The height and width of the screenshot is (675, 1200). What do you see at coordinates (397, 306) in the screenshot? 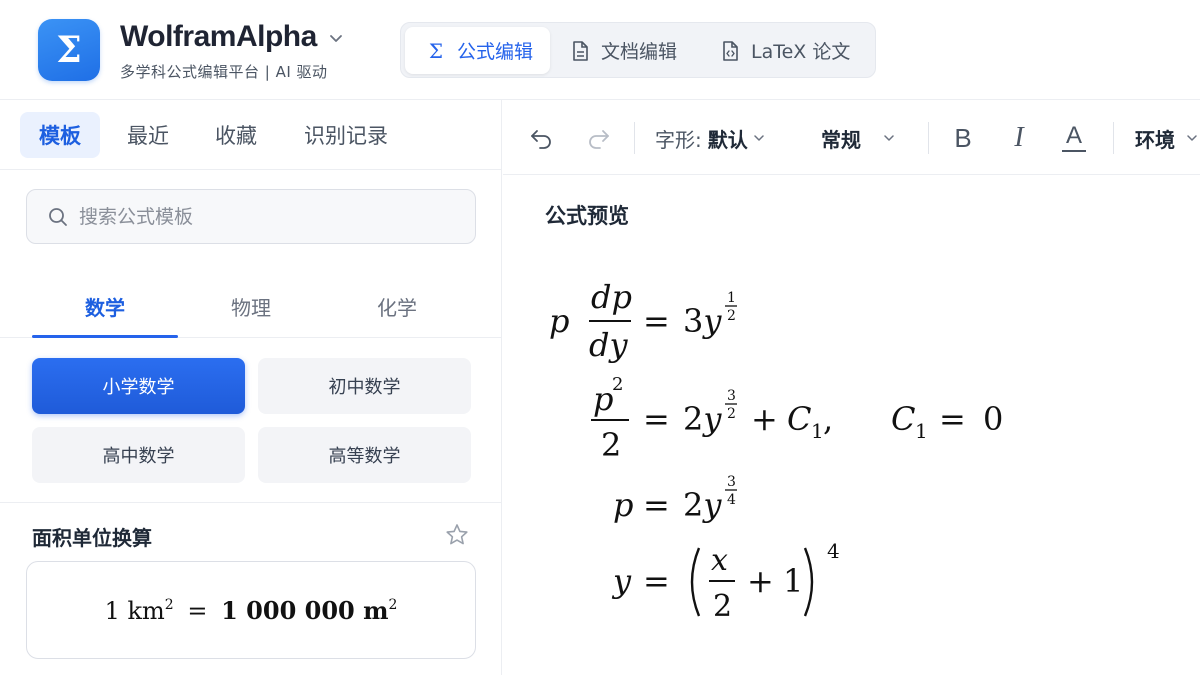
I see `subject-tab-chemistry: 化学` at bounding box center [397, 306].